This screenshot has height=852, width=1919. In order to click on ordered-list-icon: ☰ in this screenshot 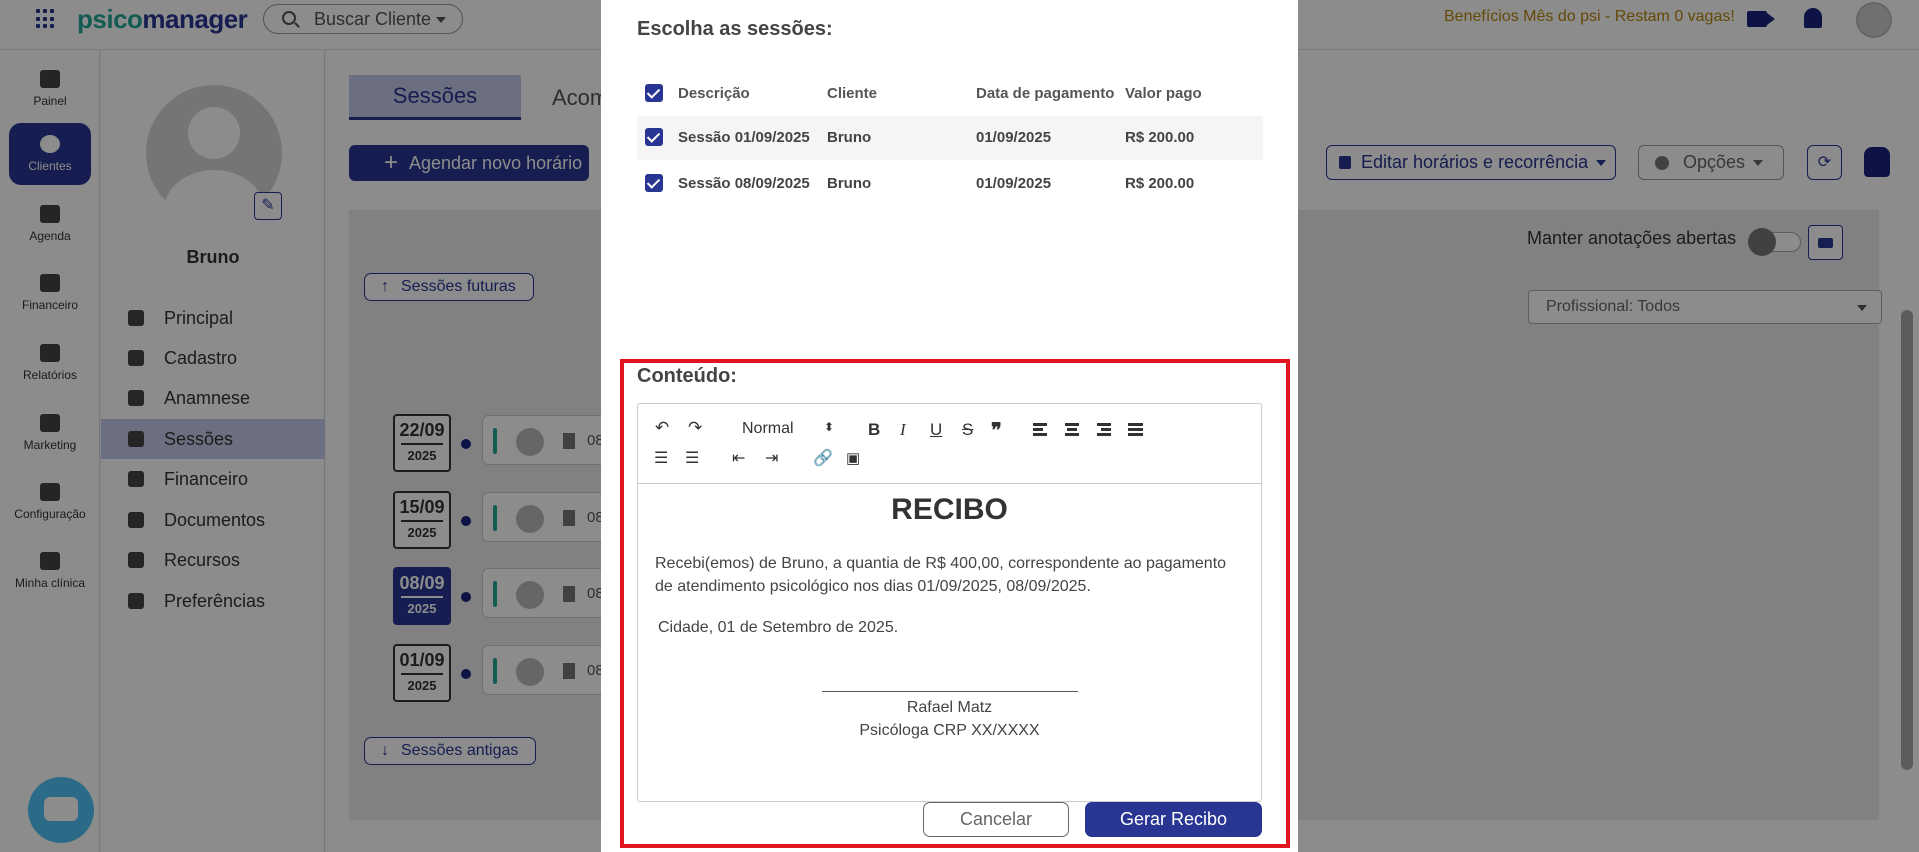, I will do `click(661, 458)`.